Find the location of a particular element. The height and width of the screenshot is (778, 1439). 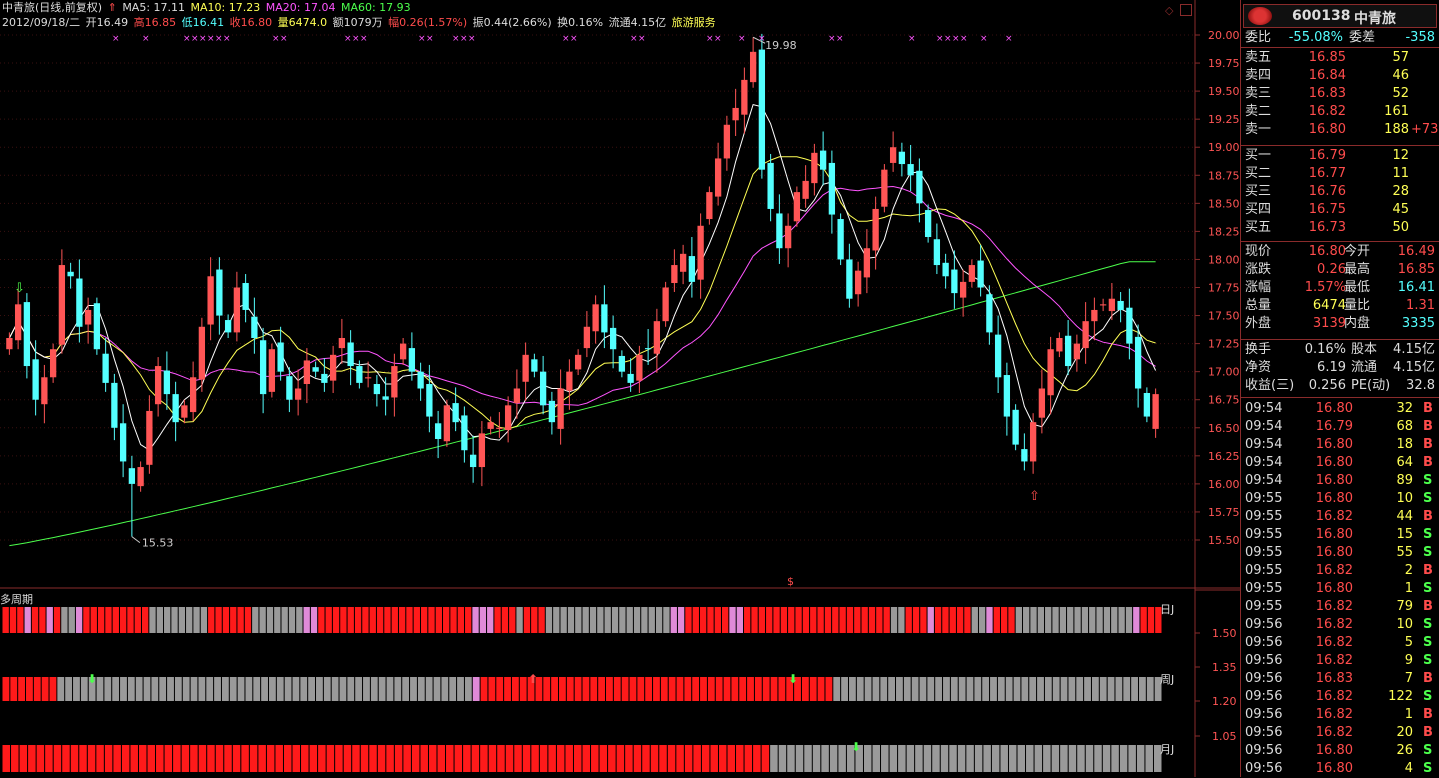

ask-label: 卖五 is located at coordinates (1258, 57).